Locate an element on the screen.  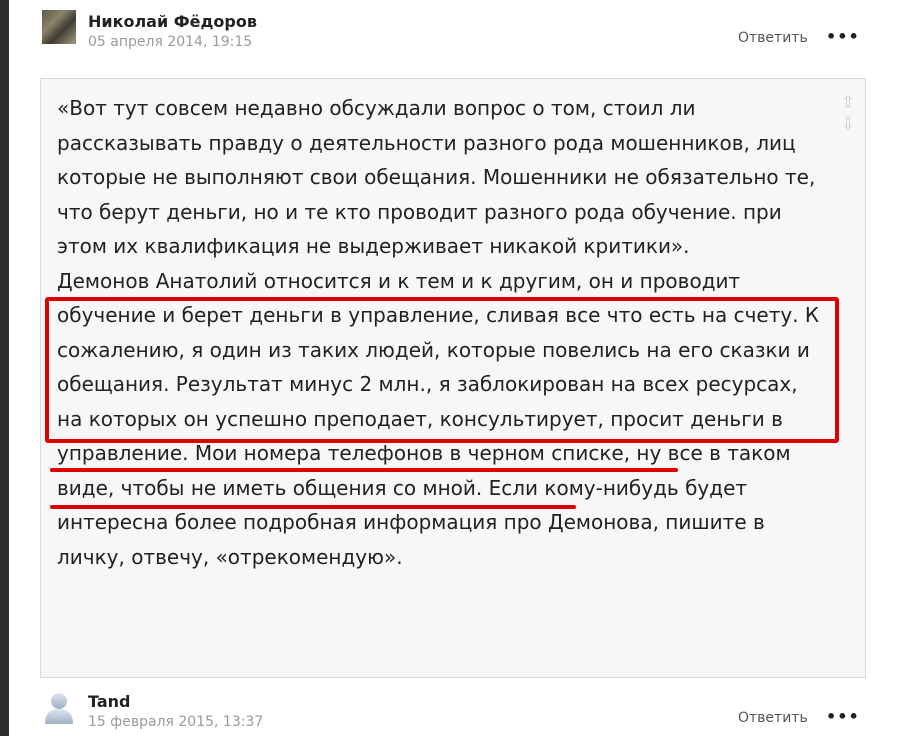
author-name: Tand is located at coordinates (109, 701).